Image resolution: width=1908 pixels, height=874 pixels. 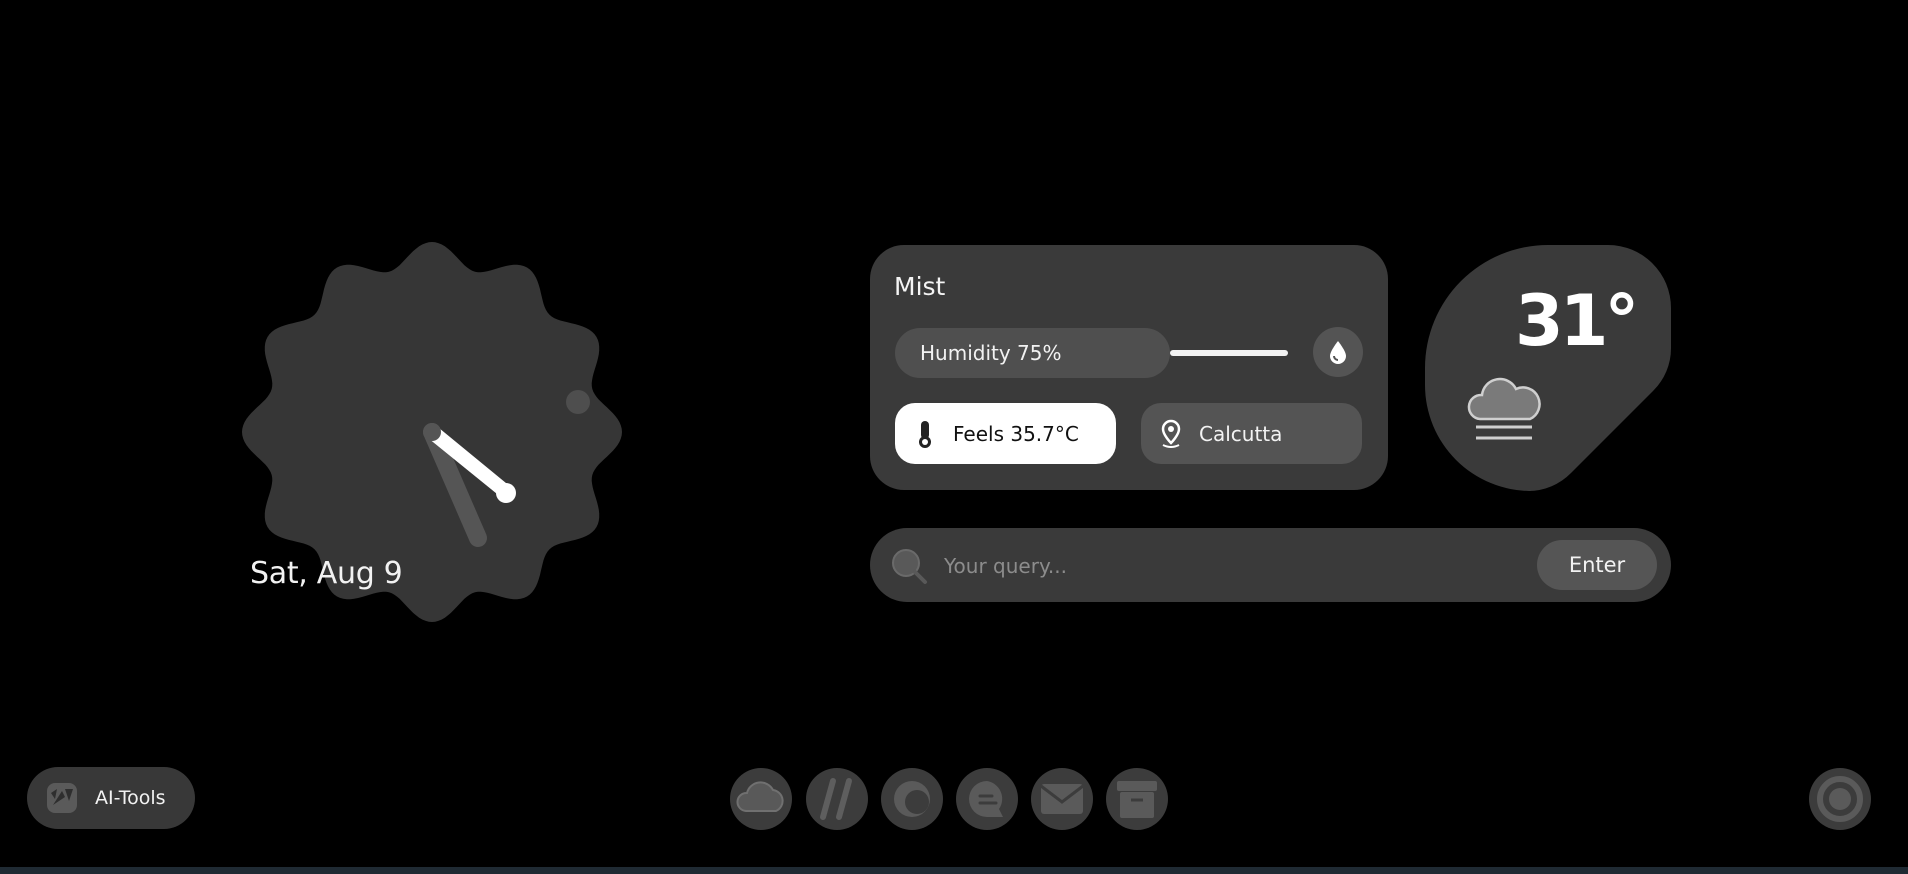 I want to click on dock-weather-button, so click(x=761, y=799).